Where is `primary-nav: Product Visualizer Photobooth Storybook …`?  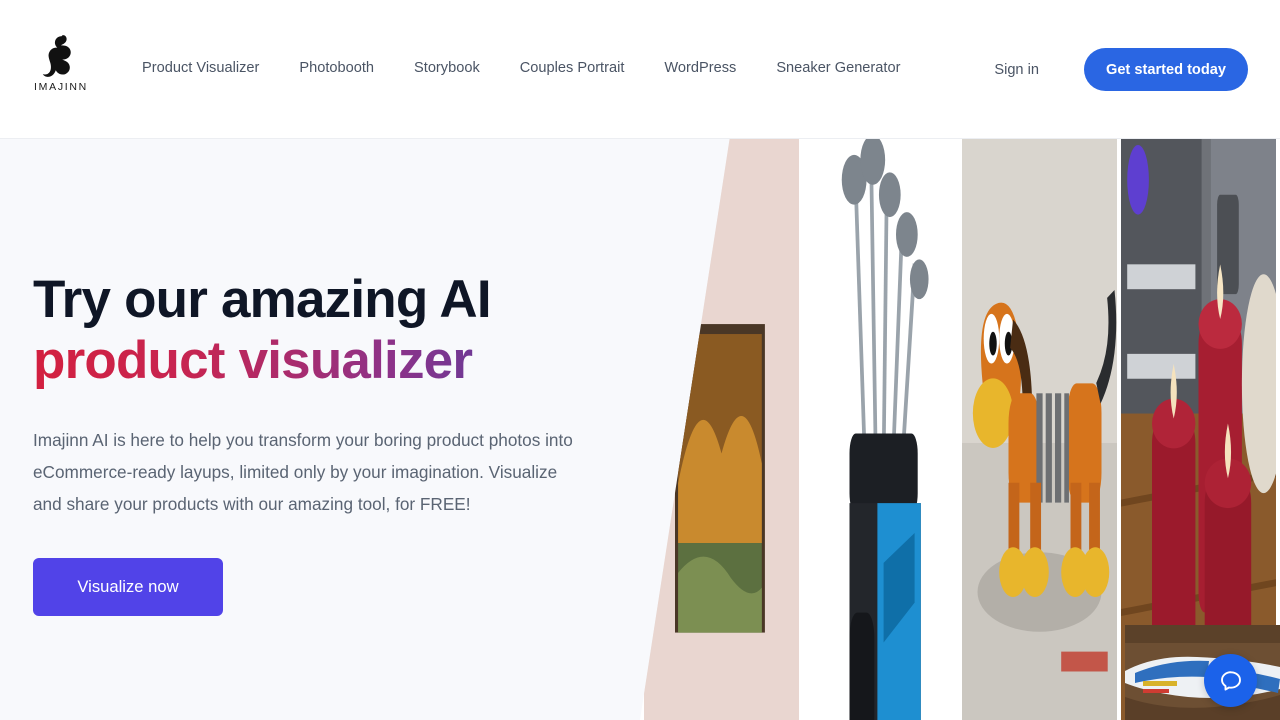
primary-nav: Product Visualizer Photobooth Storybook … is located at coordinates (521, 68).